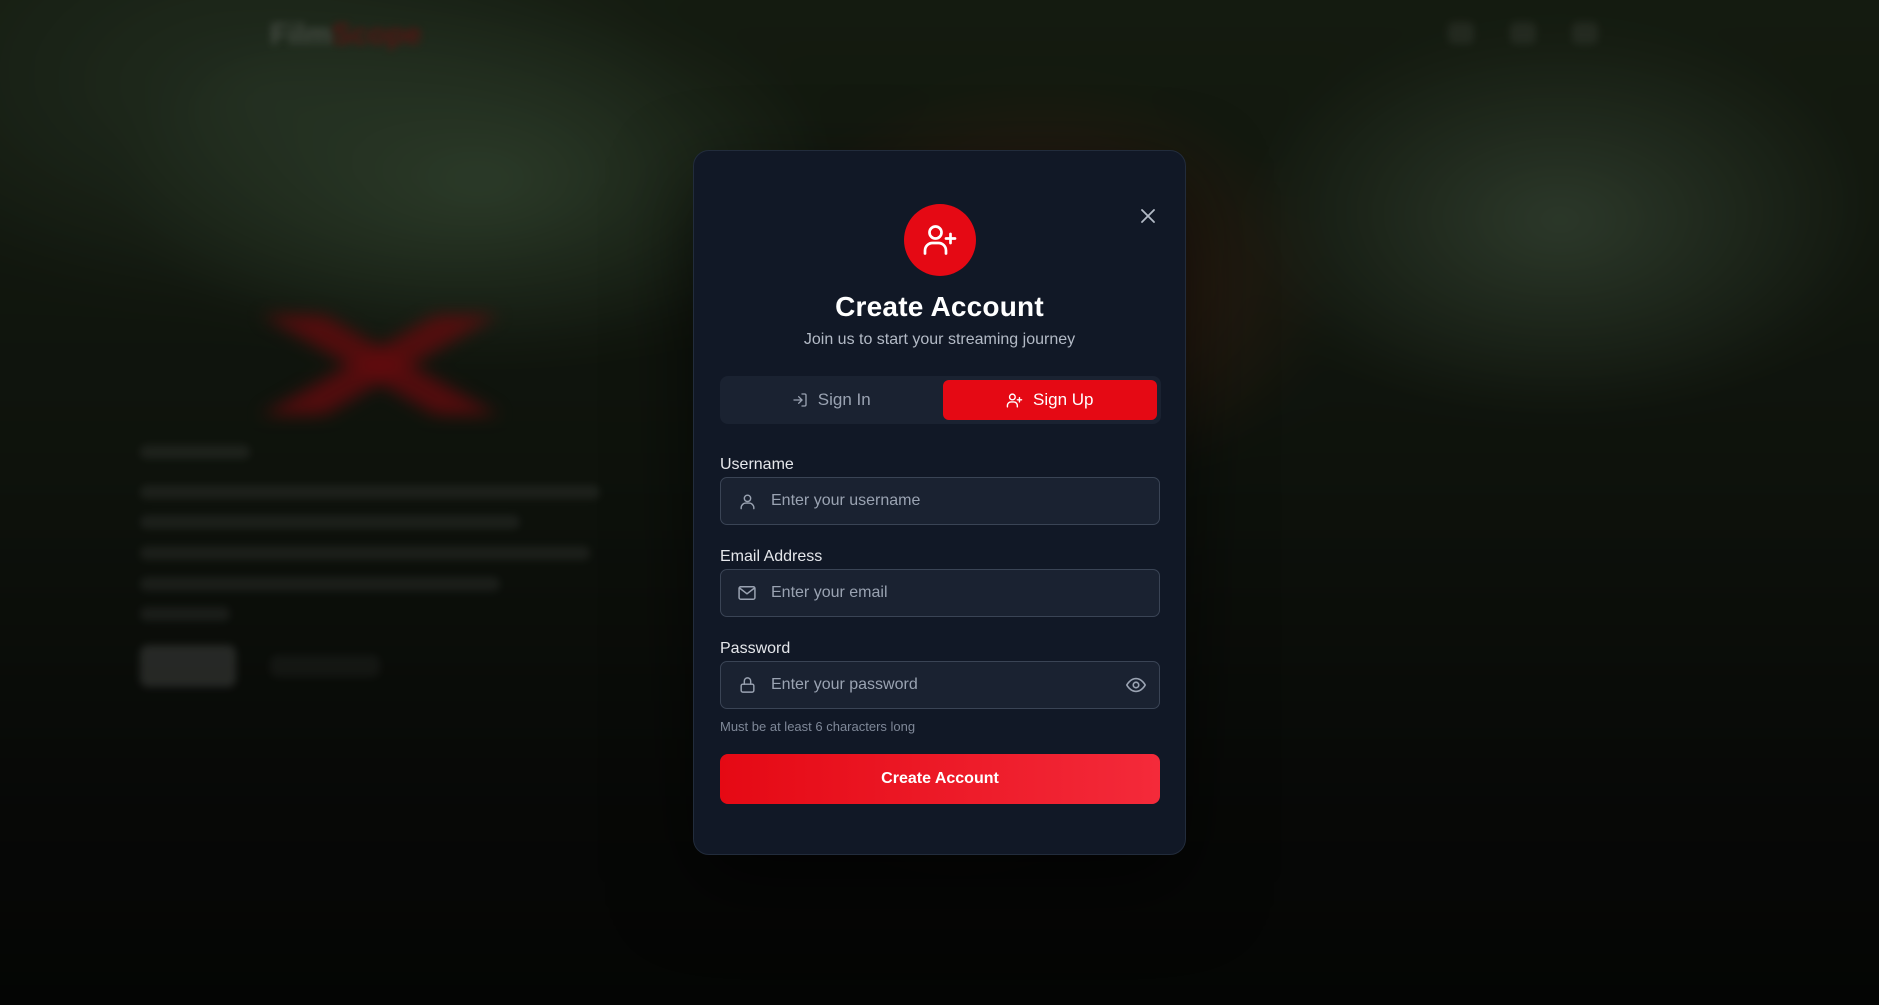  What do you see at coordinates (757, 464) in the screenshot?
I see `username-label: Username` at bounding box center [757, 464].